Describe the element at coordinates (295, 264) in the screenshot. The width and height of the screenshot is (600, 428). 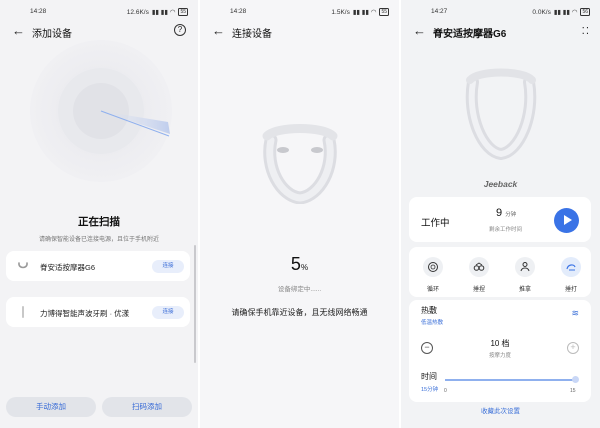
I see `percent-value: 5` at that location.